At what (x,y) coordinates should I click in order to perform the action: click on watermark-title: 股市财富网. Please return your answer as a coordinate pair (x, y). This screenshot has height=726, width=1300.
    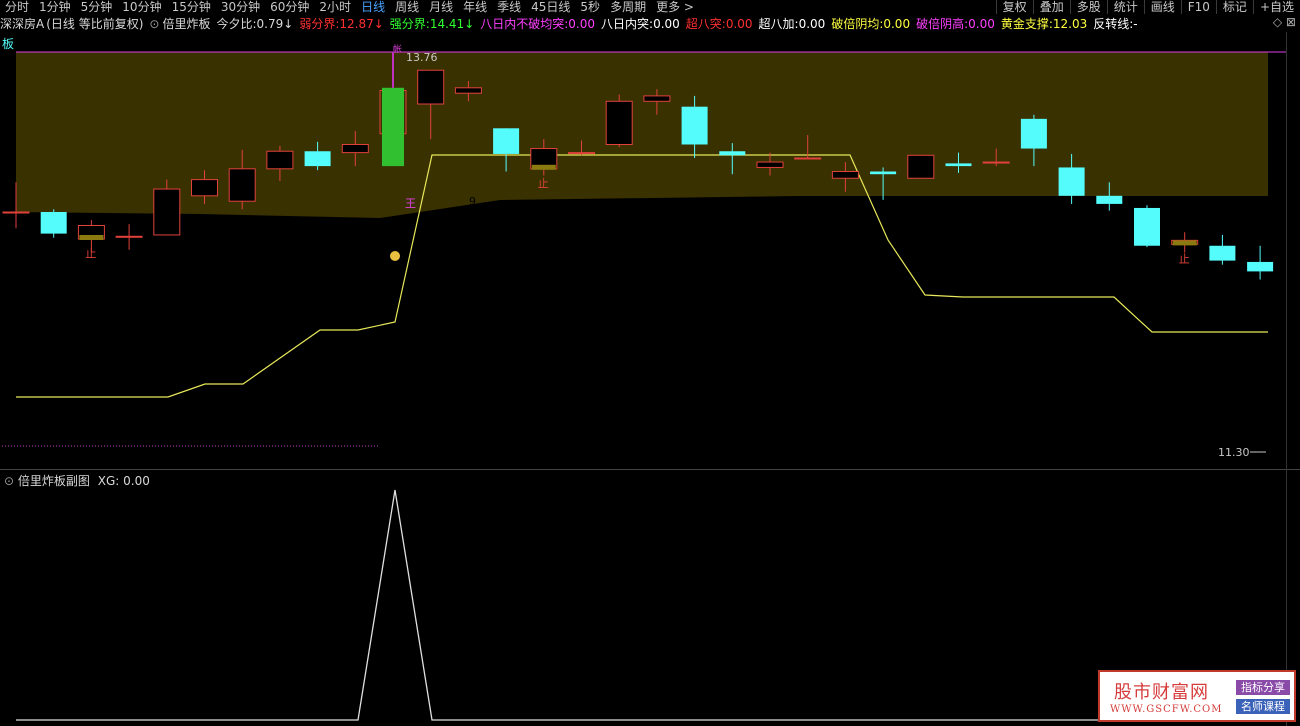
    Looking at the image, I should click on (1161, 692).